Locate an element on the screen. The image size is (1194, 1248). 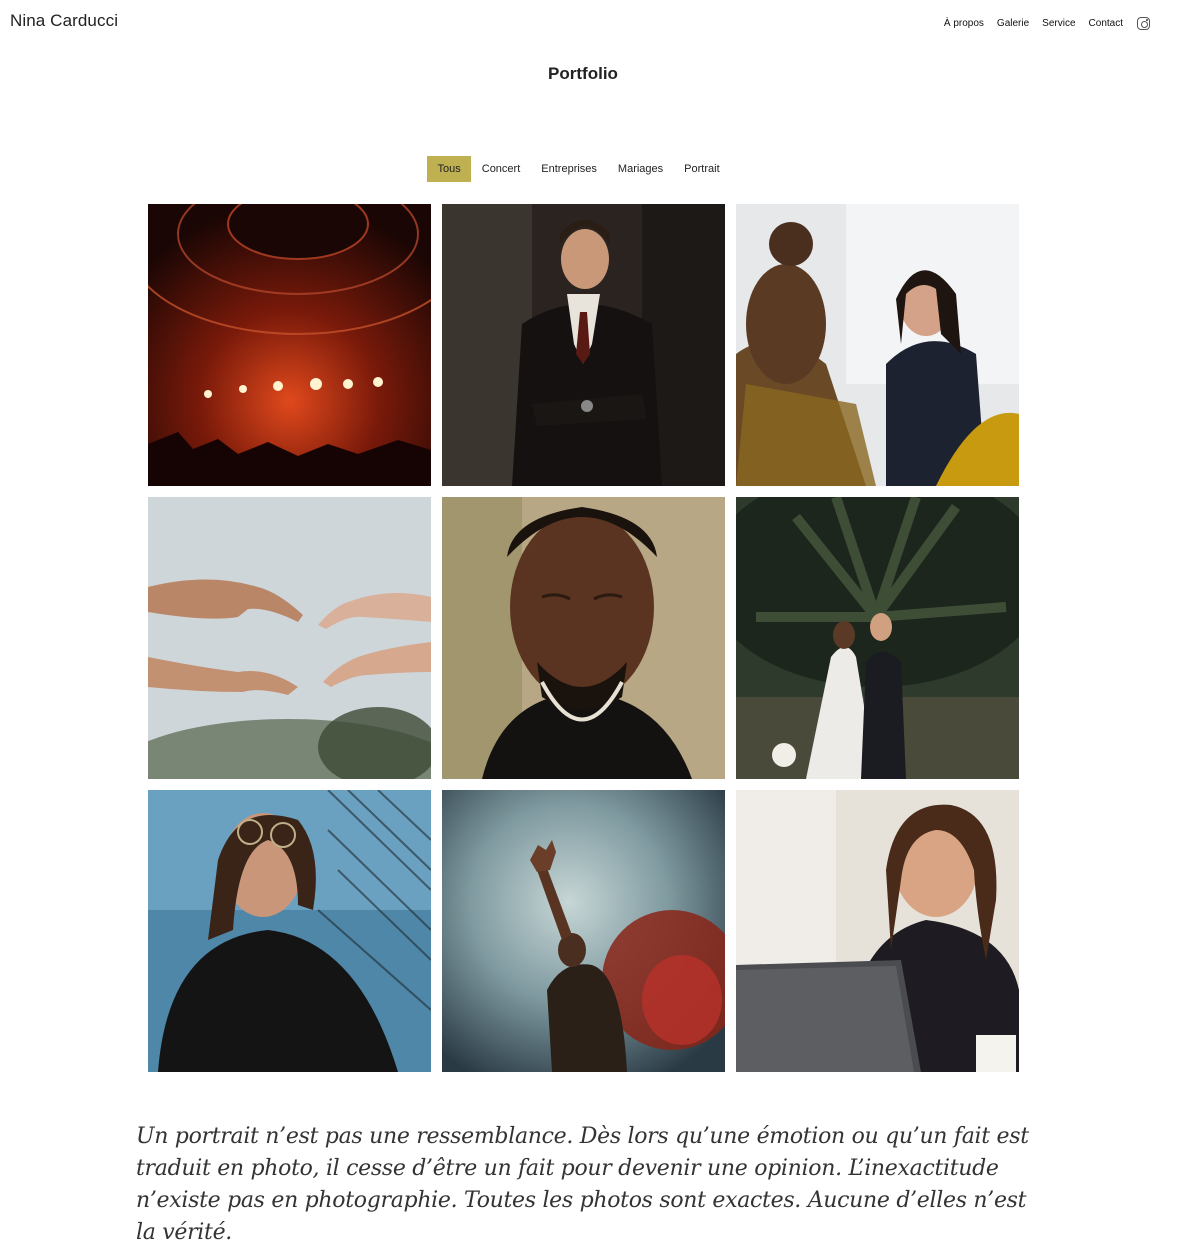
nav-link-contact: Contact is located at coordinates (1106, 23).